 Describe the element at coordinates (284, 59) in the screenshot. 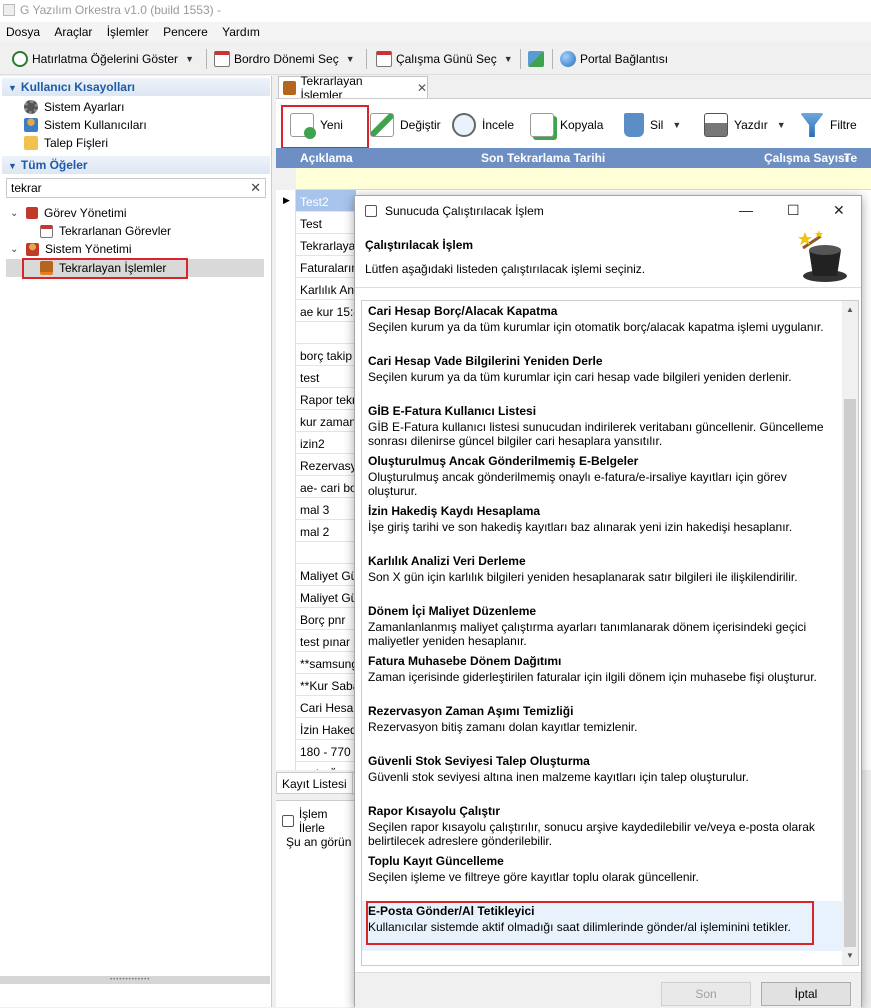

I see `payroll-period-button: Bordro Dönemi Seç ▼` at that location.